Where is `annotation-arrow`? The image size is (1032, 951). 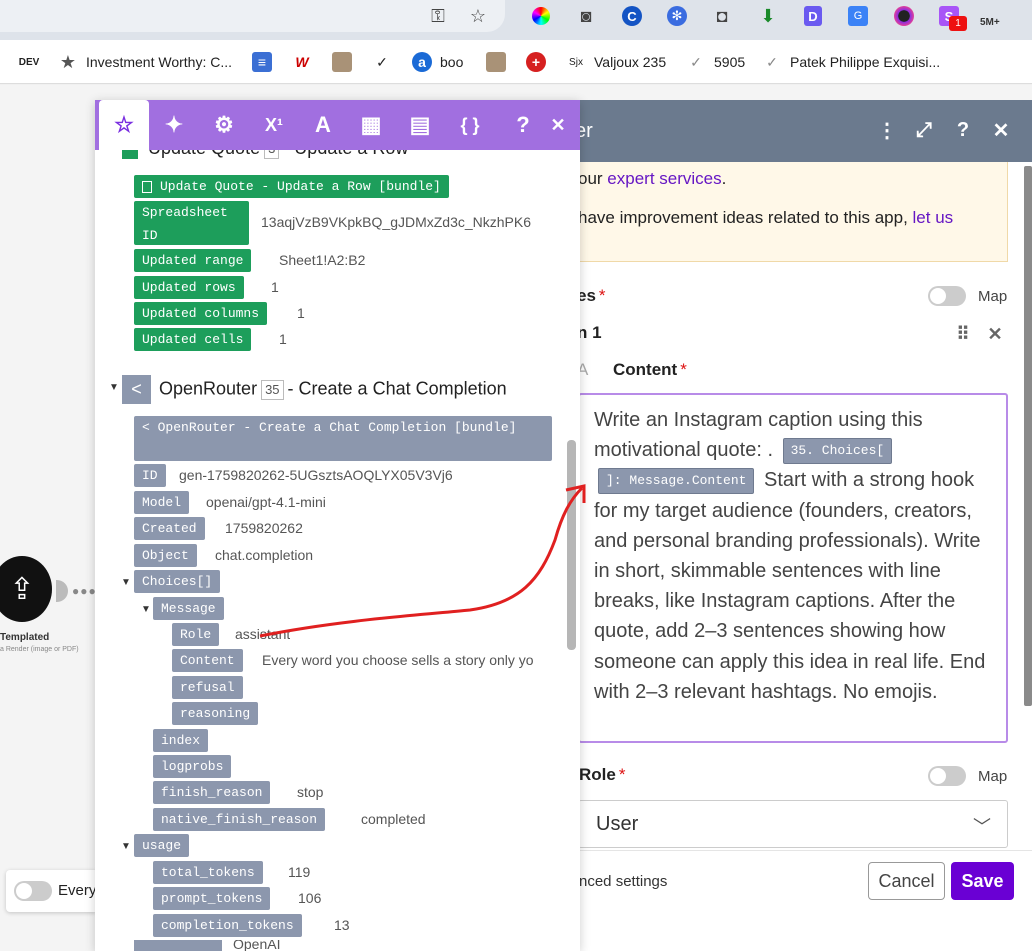 annotation-arrow is located at coordinates (422, 561).